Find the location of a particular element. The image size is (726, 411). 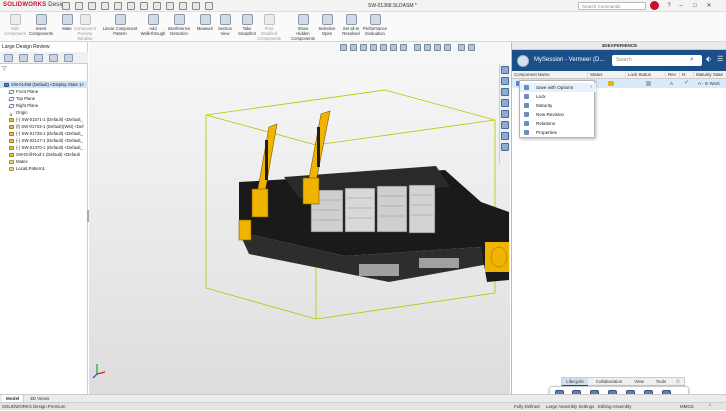

file-explorer-tab-icon is located at coordinates (505, 103).